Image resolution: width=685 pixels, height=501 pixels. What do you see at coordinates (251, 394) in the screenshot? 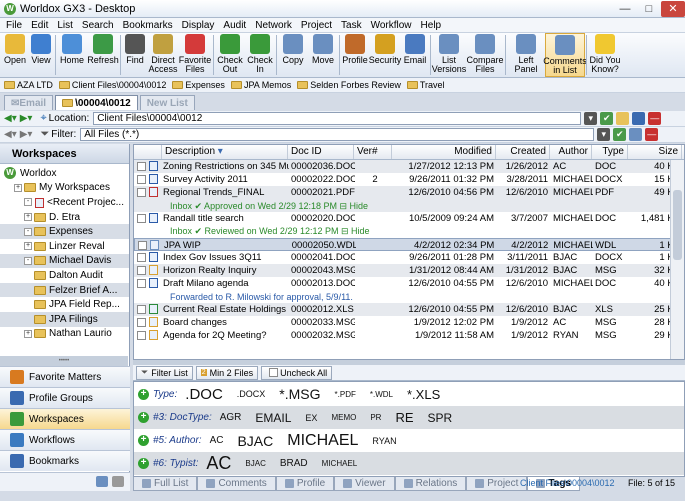
I see `tag-word: .DOCX` at bounding box center [251, 394].